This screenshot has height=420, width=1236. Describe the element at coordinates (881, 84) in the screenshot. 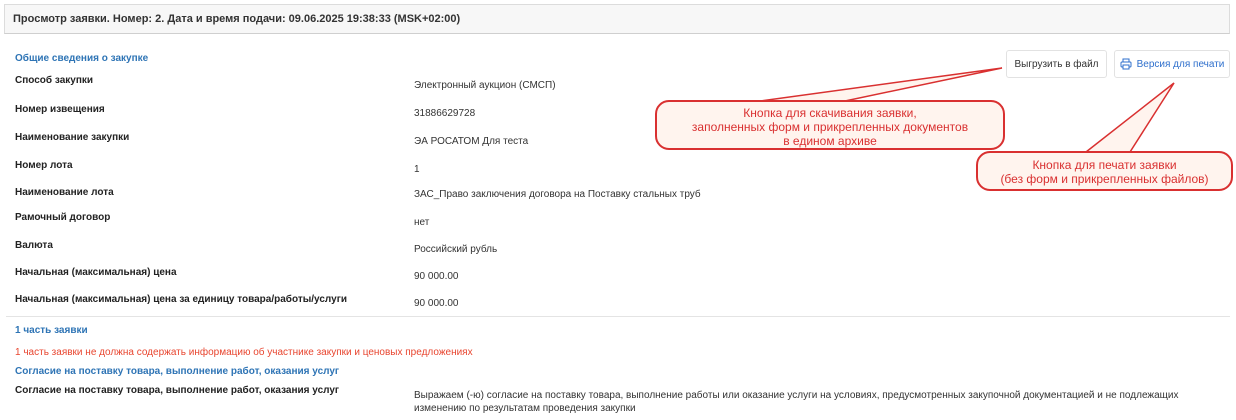

I see `export-callout-arrow` at that location.